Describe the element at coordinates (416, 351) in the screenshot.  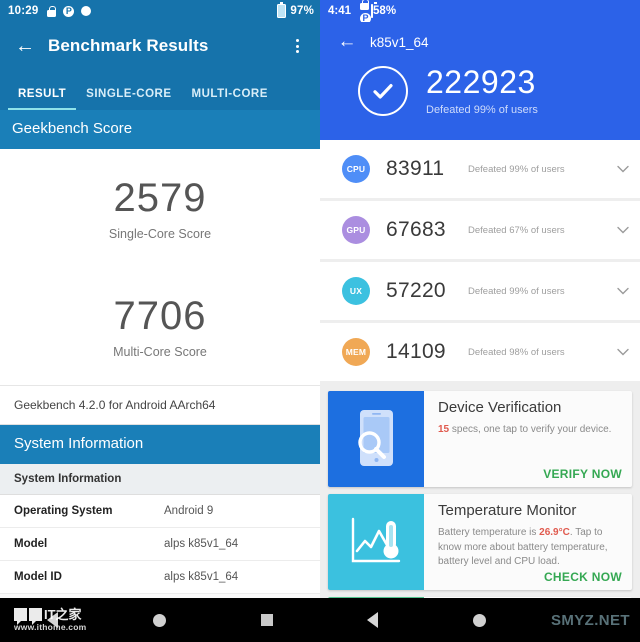
I see `mem-score-value: 14109` at that location.